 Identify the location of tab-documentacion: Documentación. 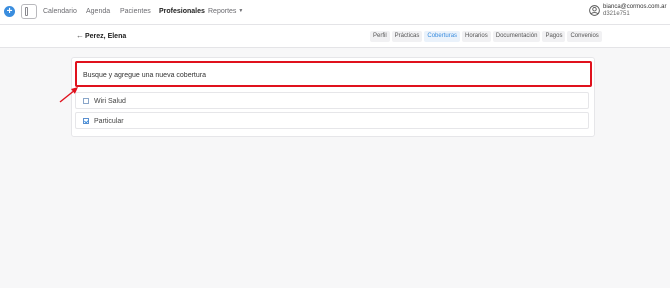
(516, 36).